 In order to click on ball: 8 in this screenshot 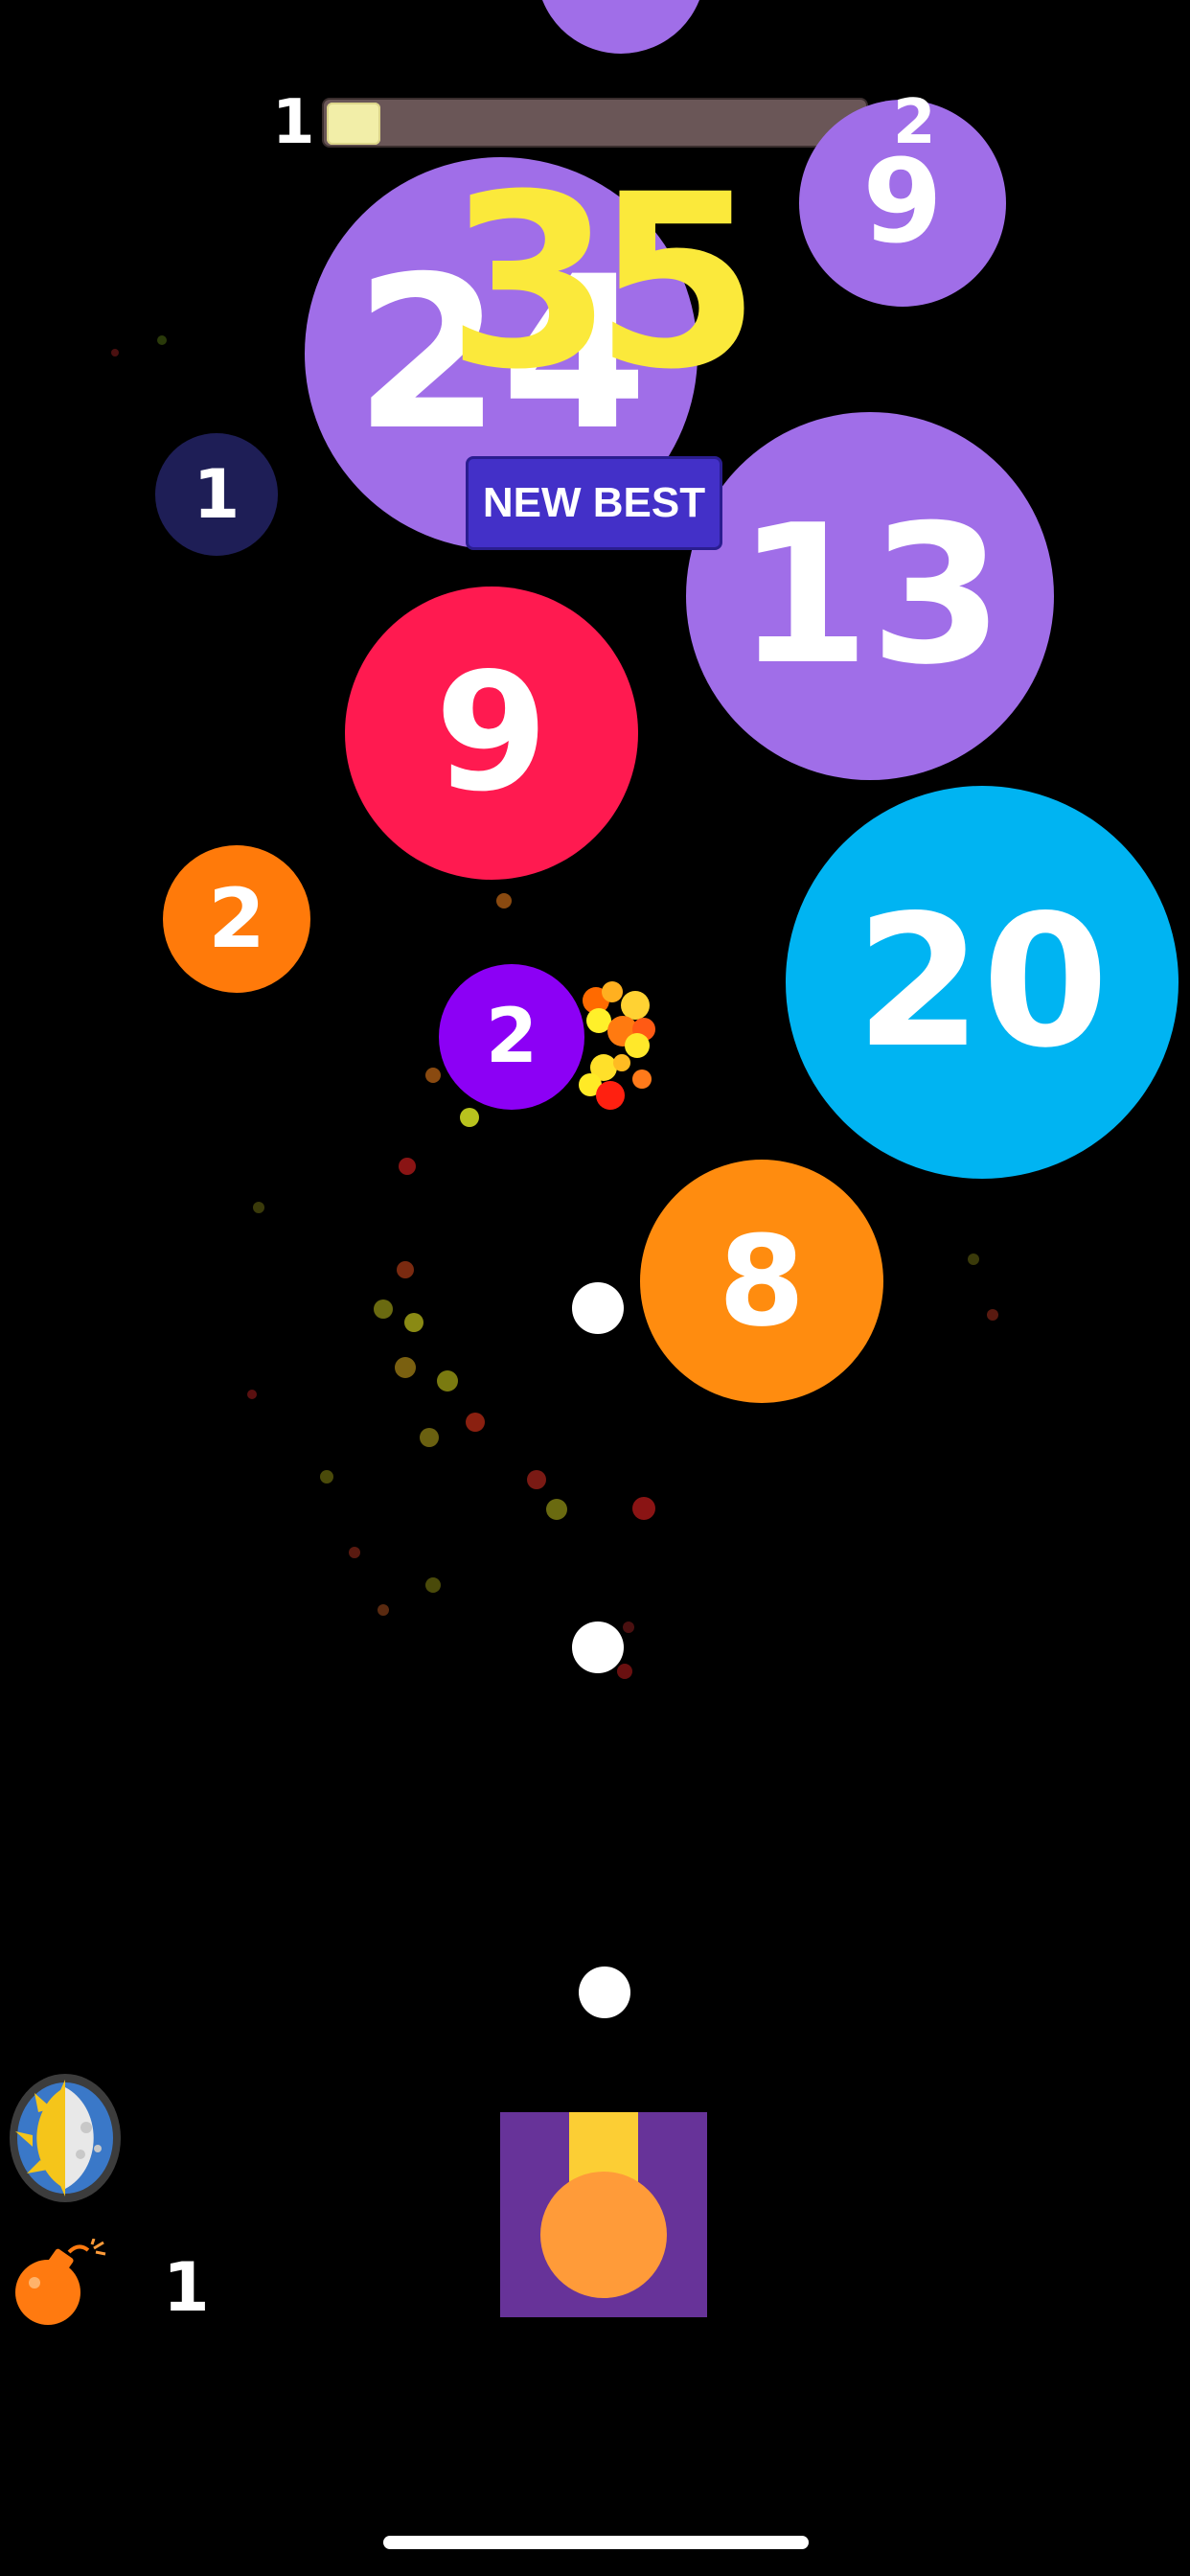, I will do `click(762, 1281)`.